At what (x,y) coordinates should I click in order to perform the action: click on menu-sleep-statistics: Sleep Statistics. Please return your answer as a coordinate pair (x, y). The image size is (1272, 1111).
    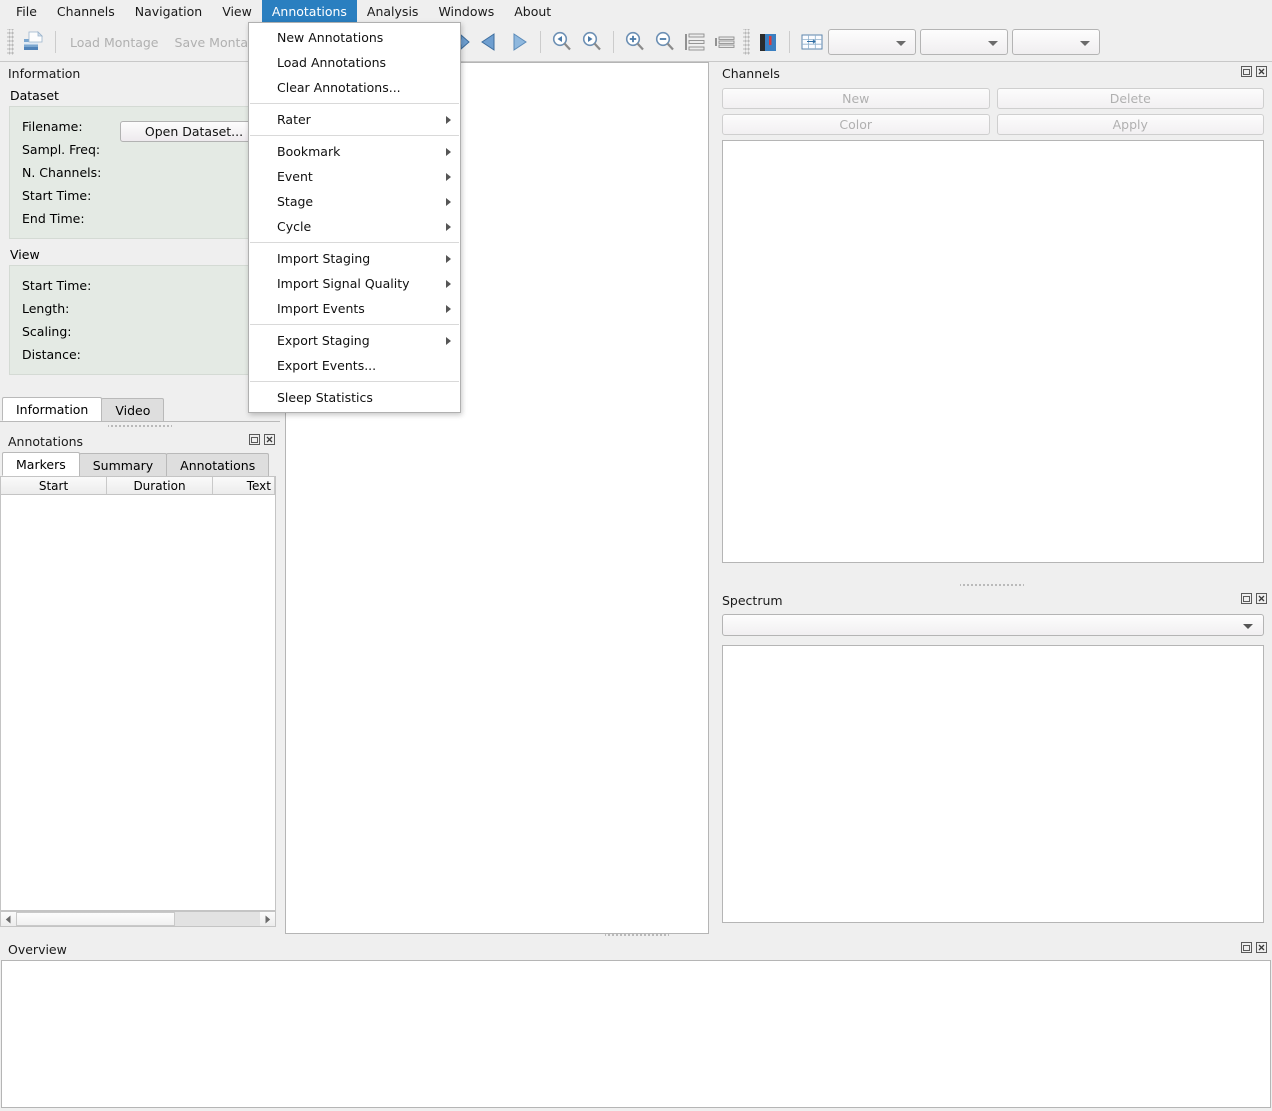
    Looking at the image, I should click on (354, 397).